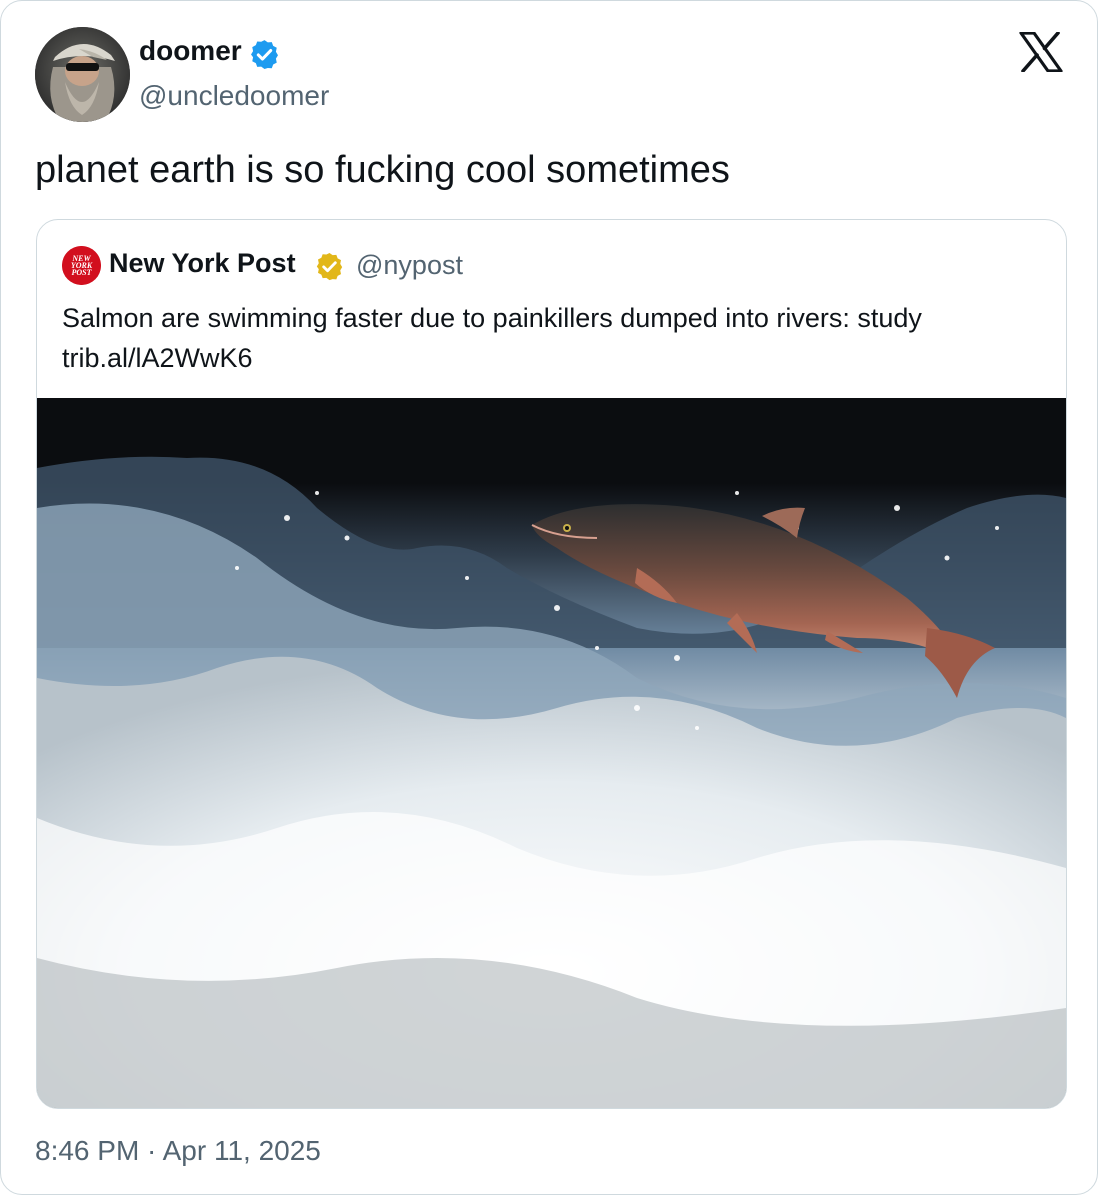  I want to click on verified-badge-icon, so click(264, 54).